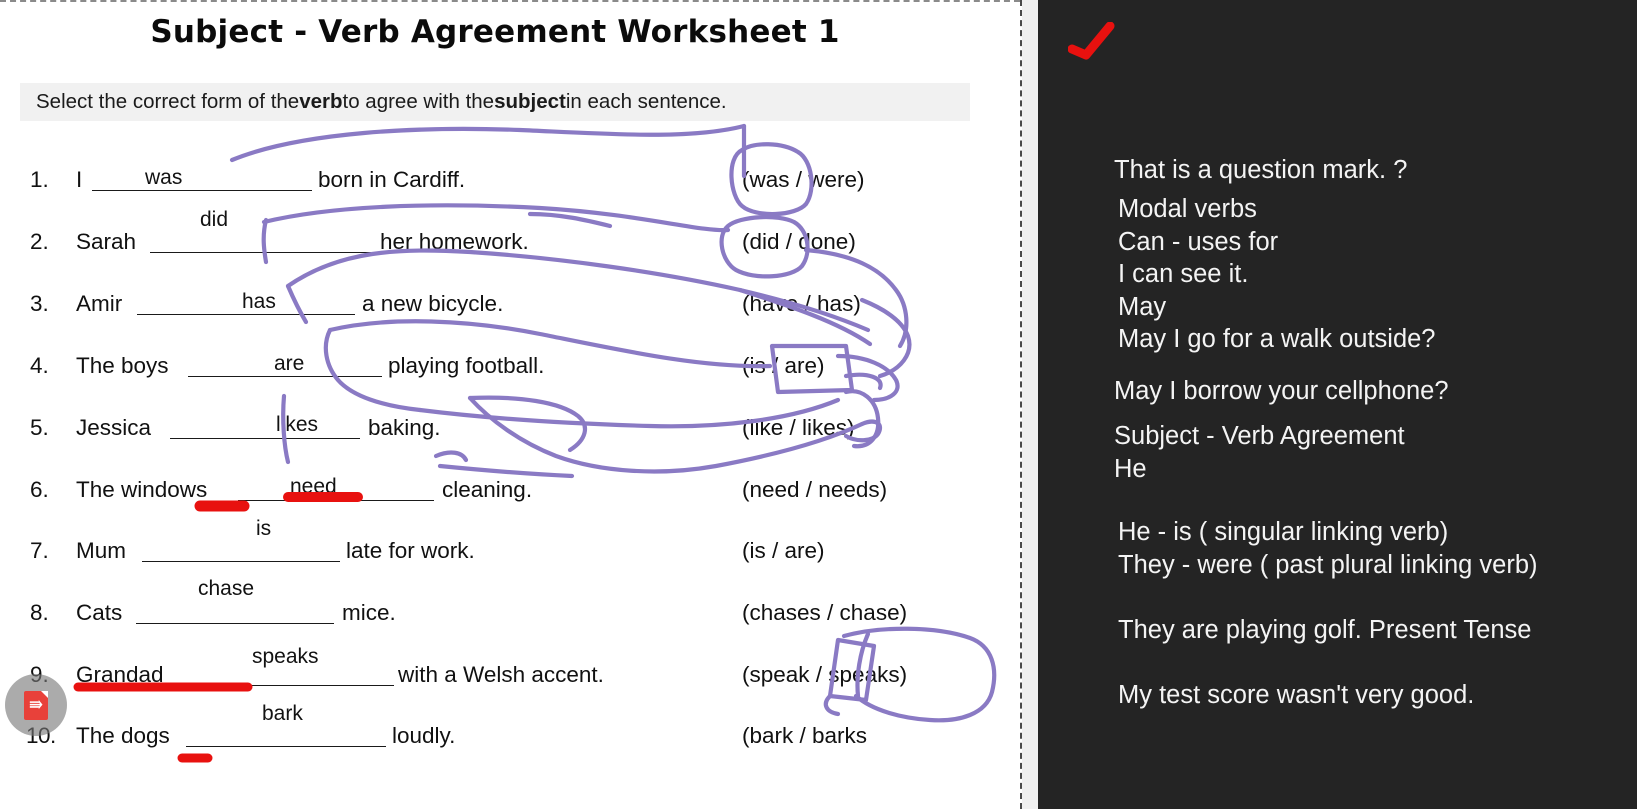 This screenshot has height=809, width=1637. I want to click on handwritten-answer: speaks, so click(285, 656).